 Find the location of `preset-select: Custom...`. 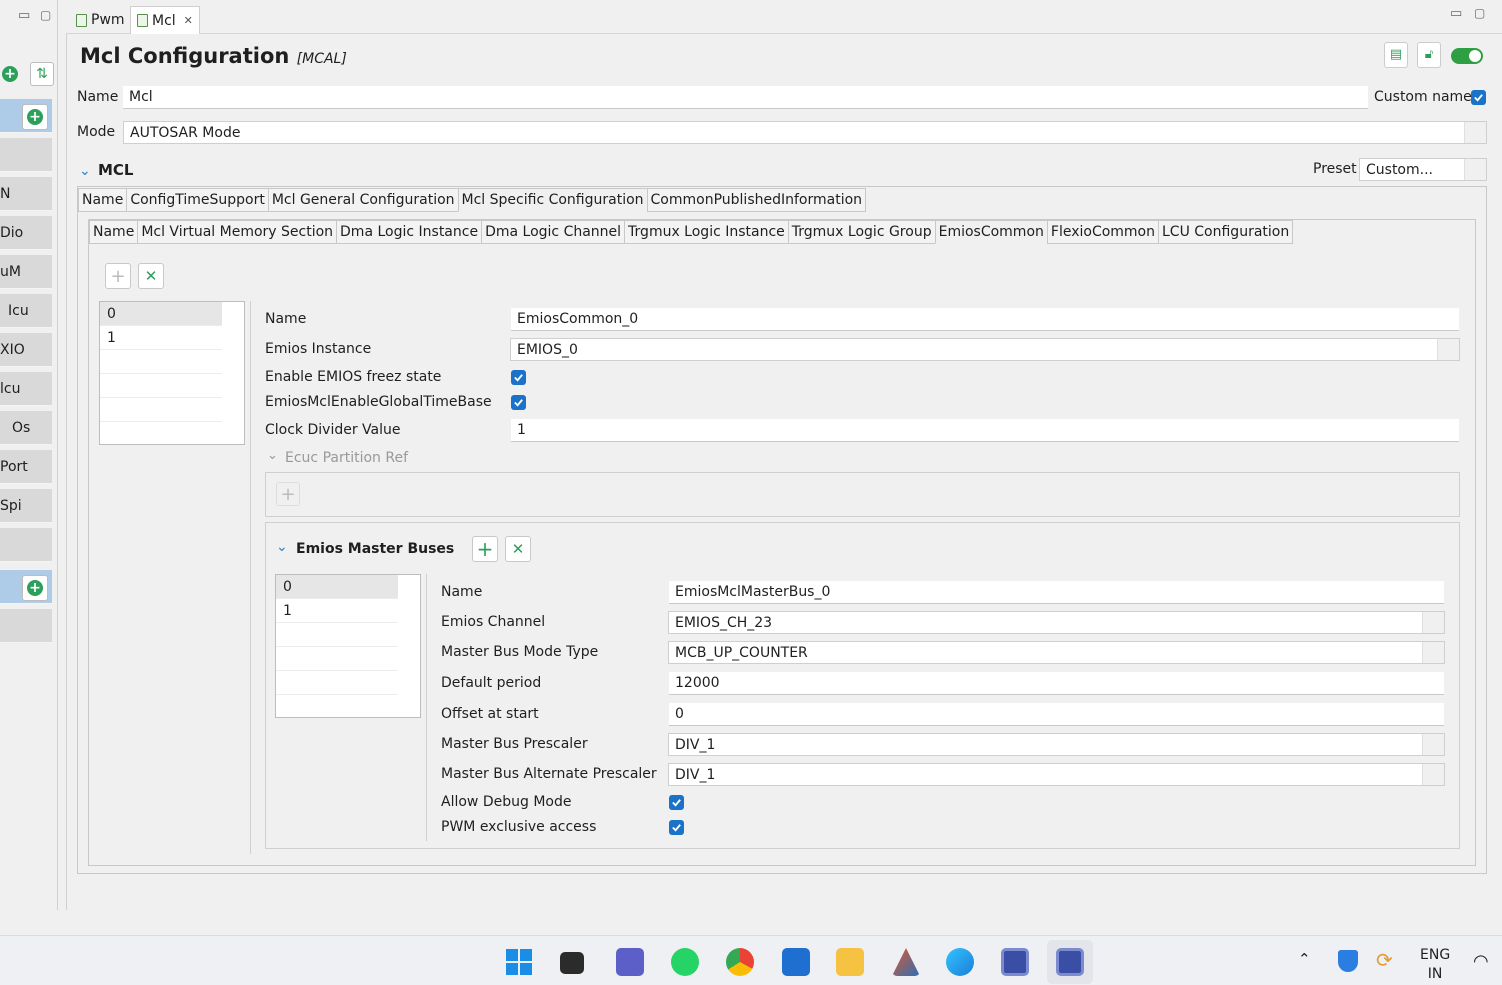

preset-select: Custom... is located at coordinates (1423, 169).